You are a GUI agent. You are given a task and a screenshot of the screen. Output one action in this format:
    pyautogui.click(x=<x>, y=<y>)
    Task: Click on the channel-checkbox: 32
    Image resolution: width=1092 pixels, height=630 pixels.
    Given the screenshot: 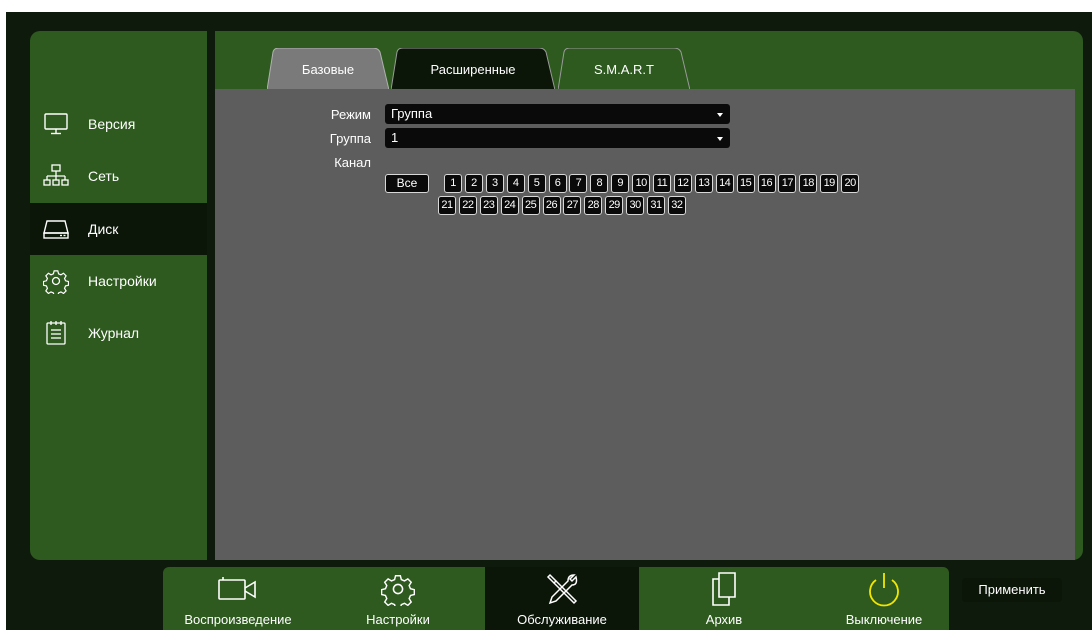 What is the action you would take?
    pyautogui.click(x=676, y=205)
    